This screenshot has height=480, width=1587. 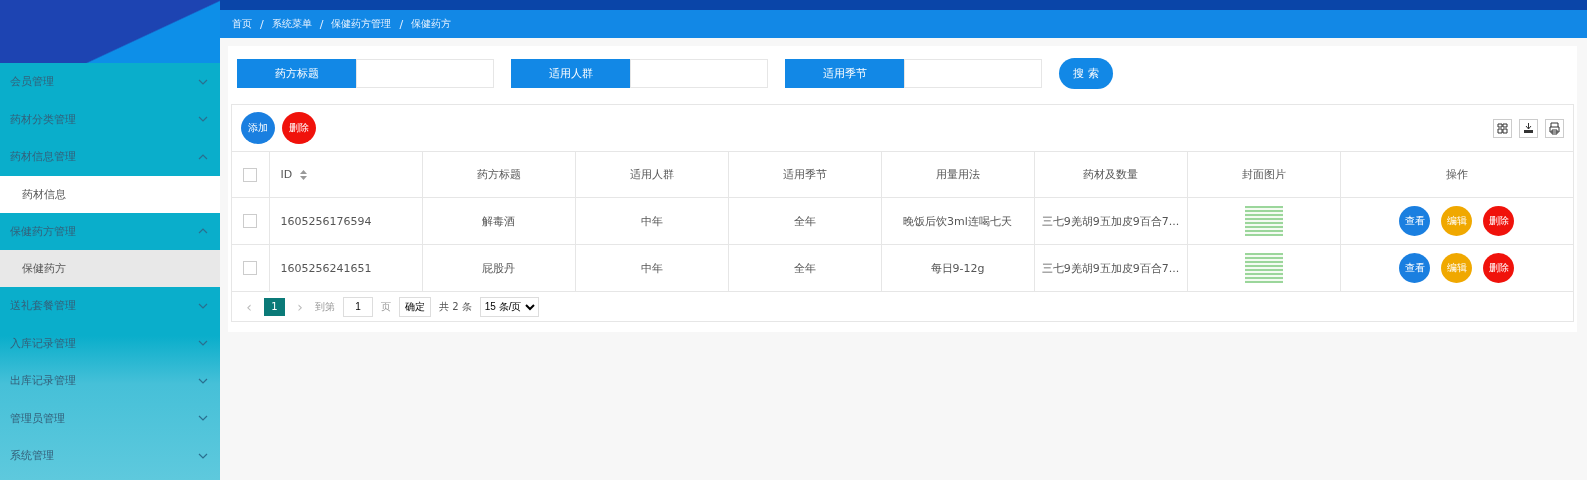 What do you see at coordinates (957, 268) in the screenshot?
I see `table-cell: 每日9-12g` at bounding box center [957, 268].